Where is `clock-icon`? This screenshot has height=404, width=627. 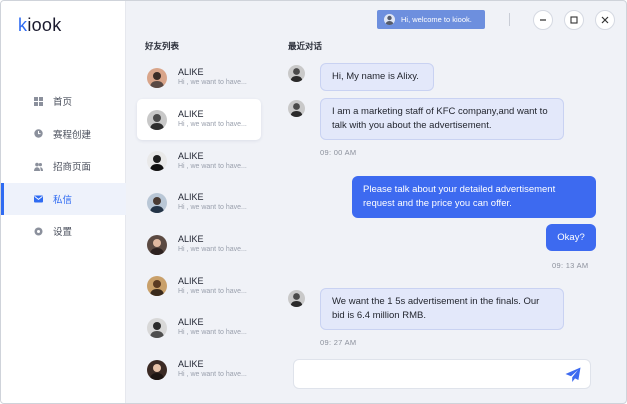
clock-icon is located at coordinates (38, 133).